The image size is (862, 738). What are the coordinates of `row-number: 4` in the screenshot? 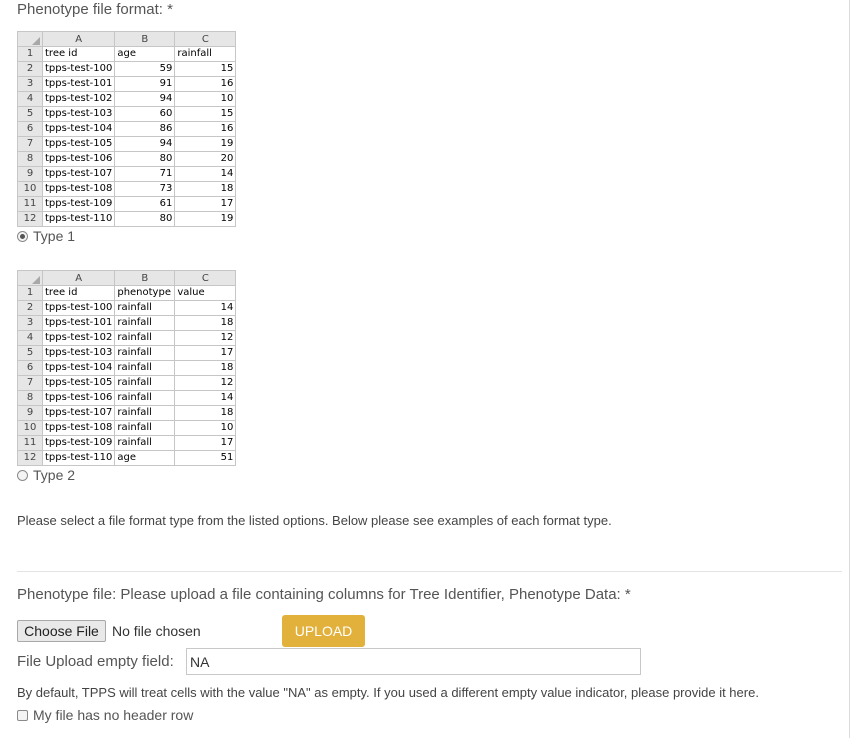 It's located at (30, 99).